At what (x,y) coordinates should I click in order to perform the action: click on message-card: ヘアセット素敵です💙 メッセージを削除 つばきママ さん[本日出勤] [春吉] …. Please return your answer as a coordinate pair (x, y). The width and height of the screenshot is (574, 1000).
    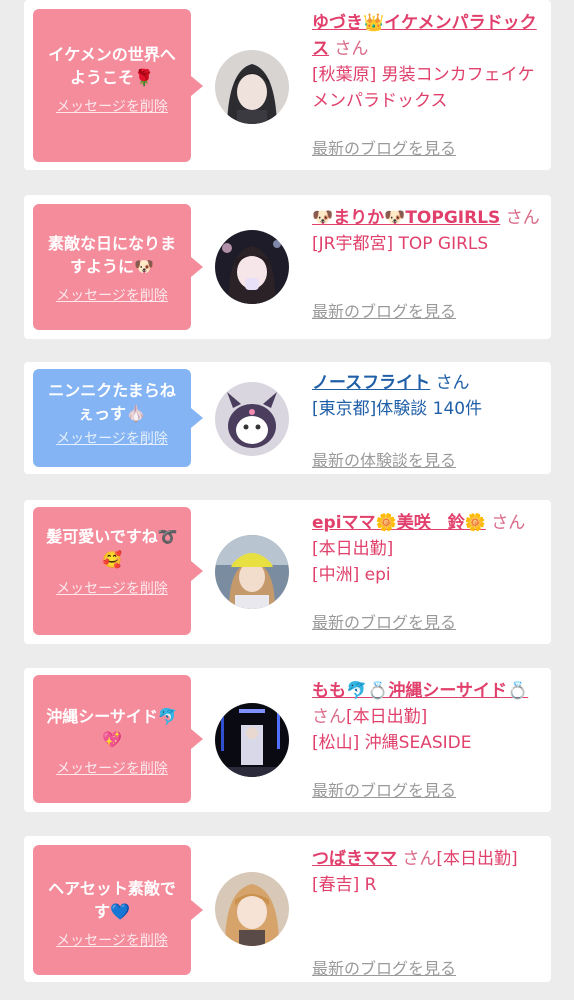
    Looking at the image, I should click on (287, 909).